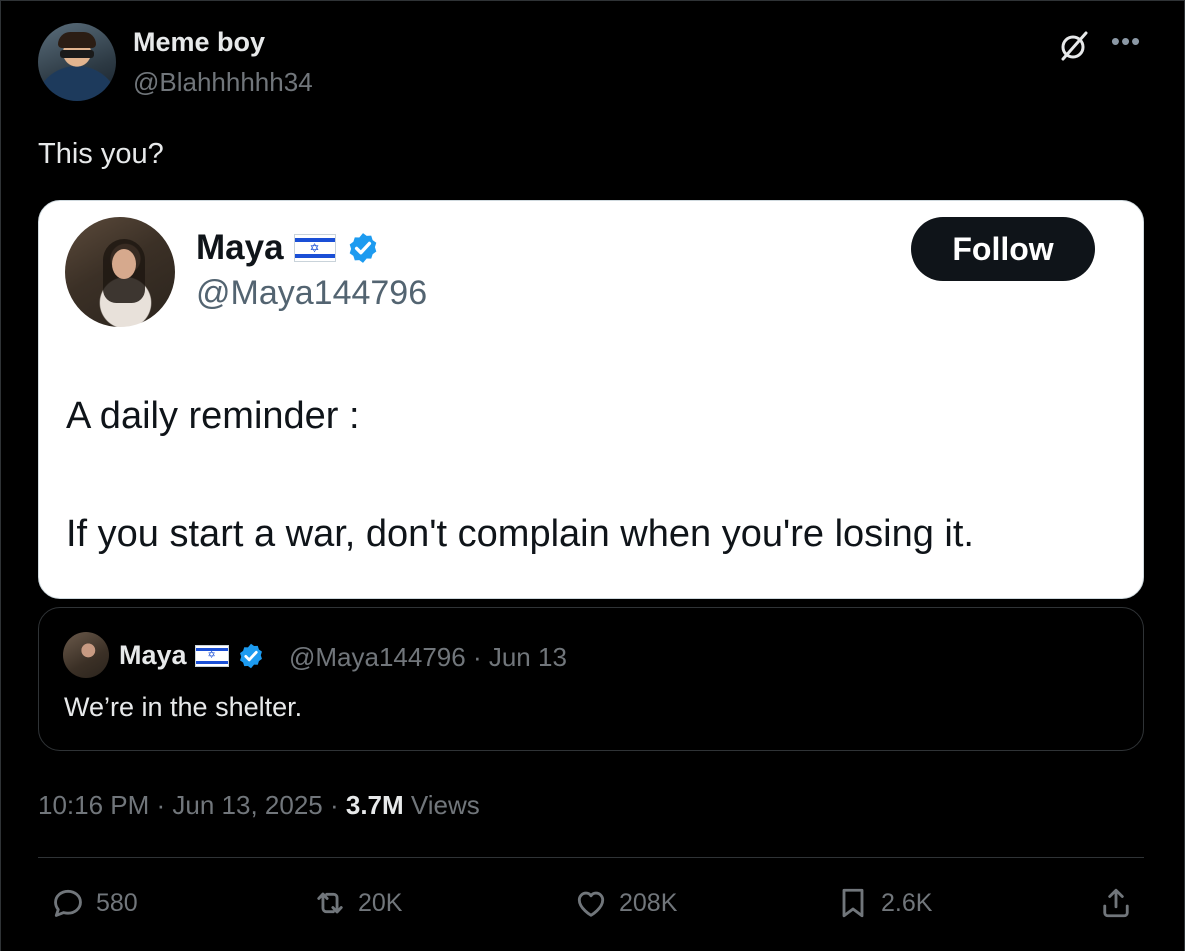 The image size is (1185, 951). What do you see at coordinates (330, 903) in the screenshot?
I see `repost-icon` at bounding box center [330, 903].